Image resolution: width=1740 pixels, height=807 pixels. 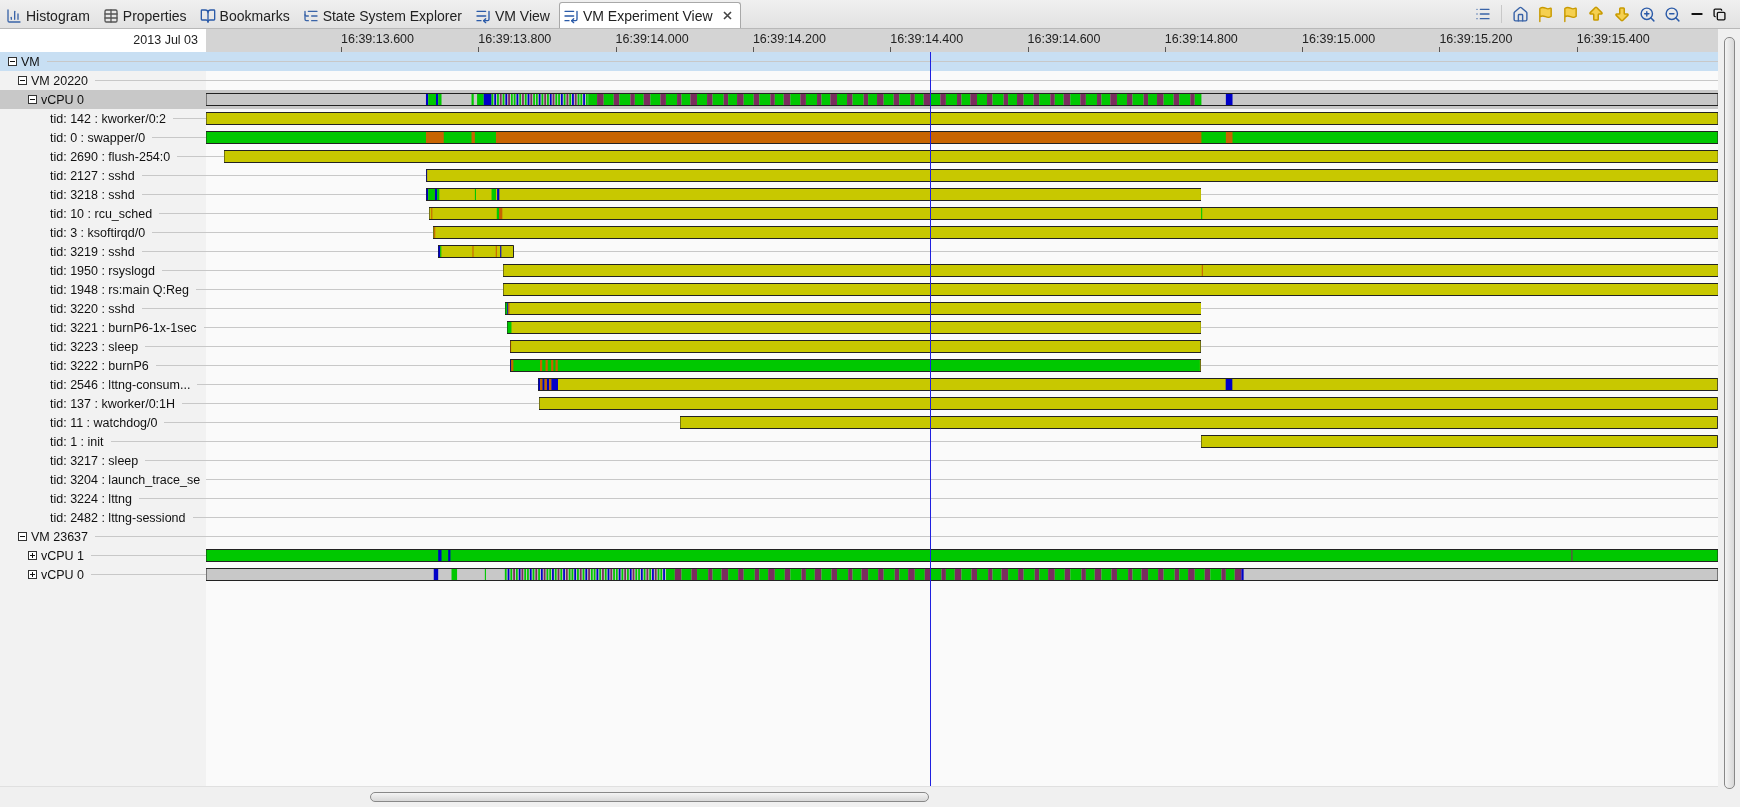 What do you see at coordinates (123, 327) in the screenshot?
I see `tree-label: tid: 3221 : burnP6-1x-1sec` at bounding box center [123, 327].